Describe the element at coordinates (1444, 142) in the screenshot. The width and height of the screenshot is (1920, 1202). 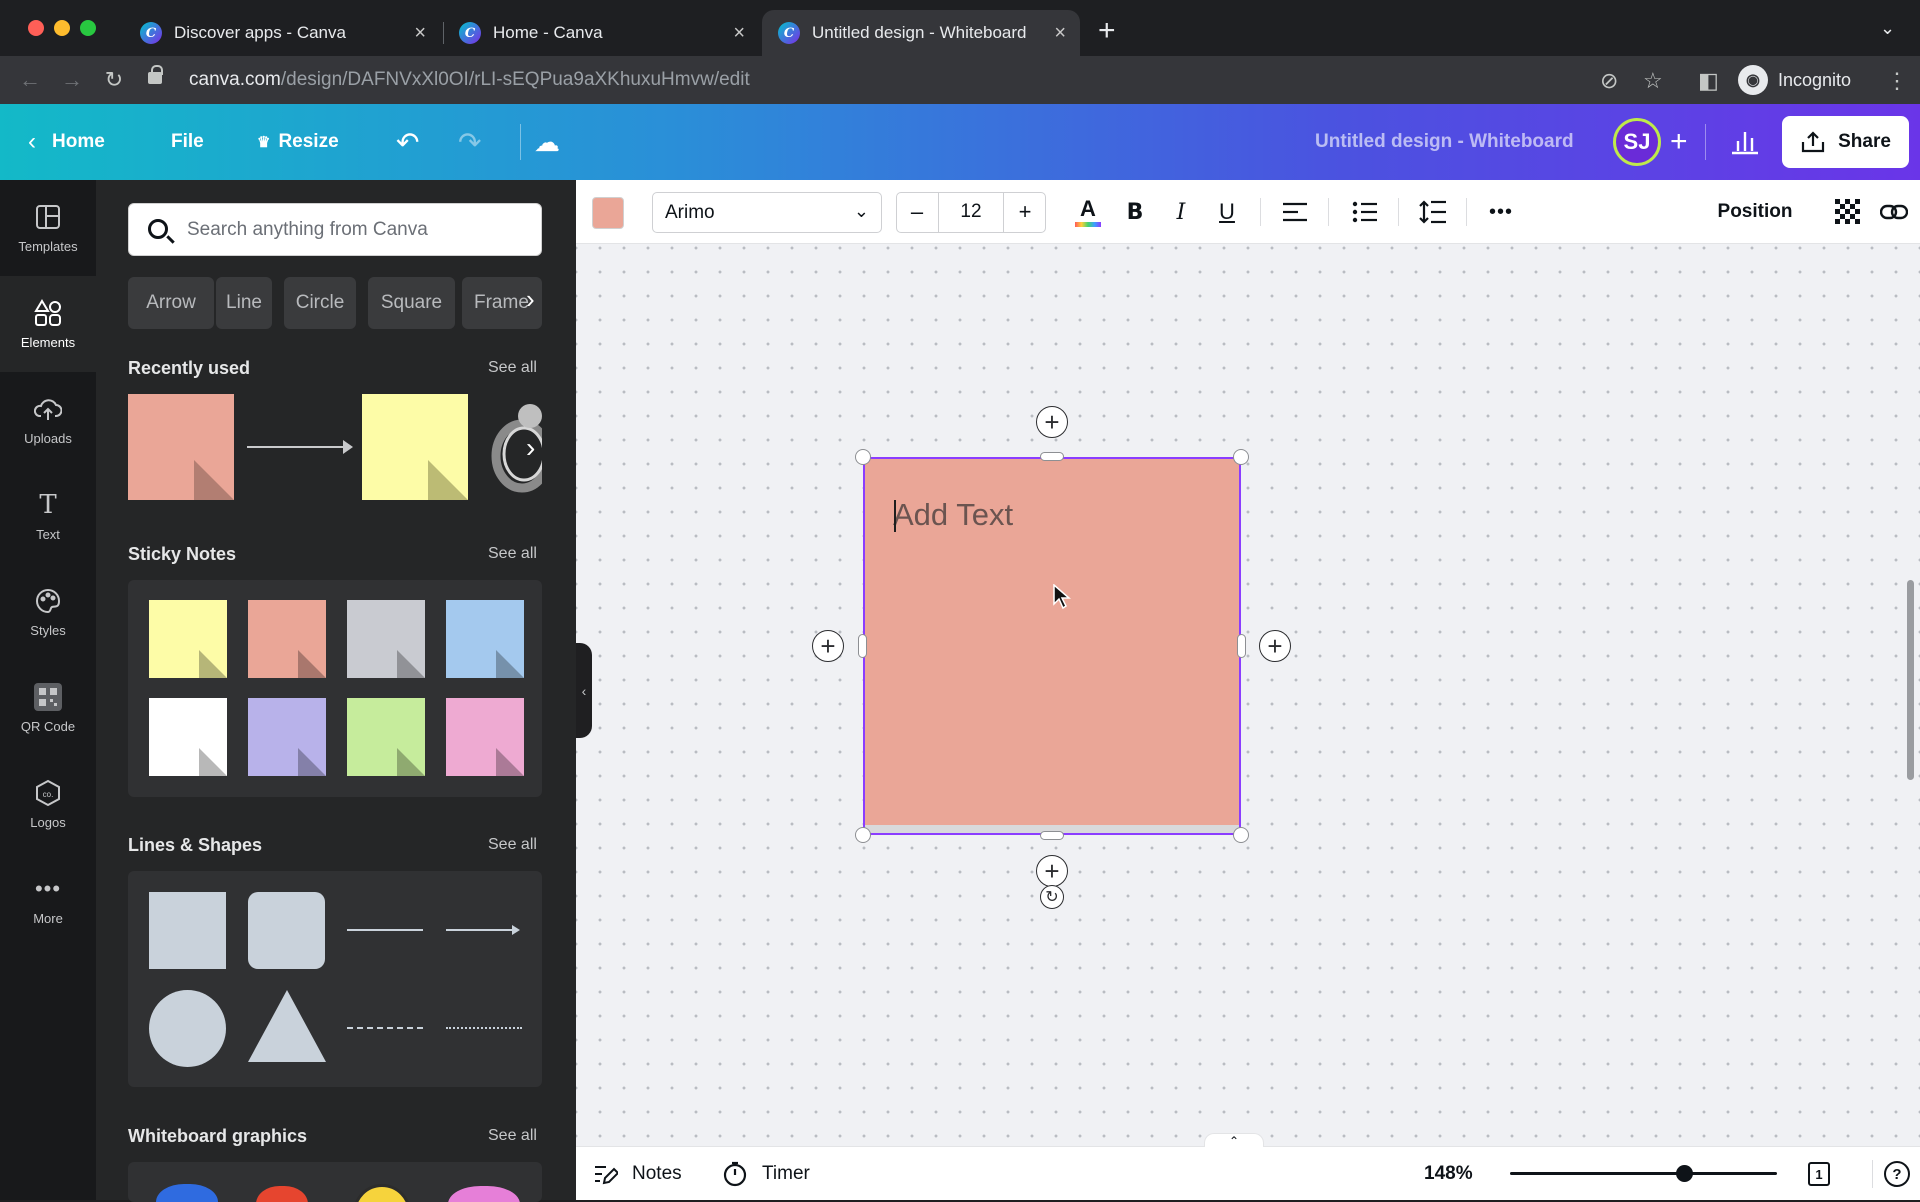
I see `document-title: Untitled design - Whiteboard` at that location.